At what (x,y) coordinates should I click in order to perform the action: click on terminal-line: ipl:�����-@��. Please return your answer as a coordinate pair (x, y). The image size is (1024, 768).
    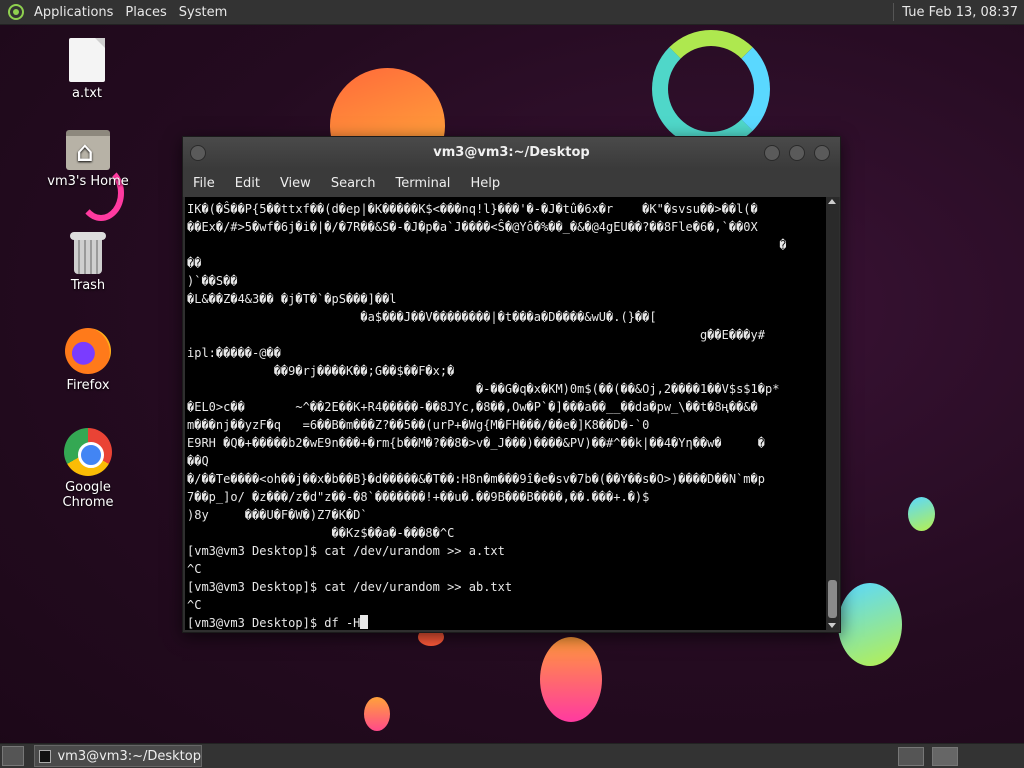
    Looking at the image, I should click on (234, 353).